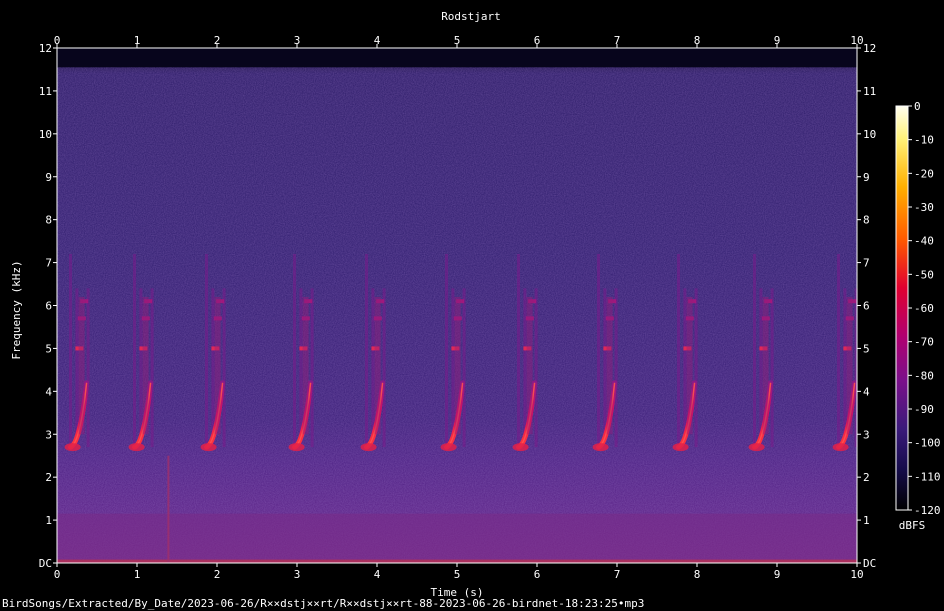 Image resolution: width=944 pixels, height=611 pixels. Describe the element at coordinates (48, 520) in the screenshot. I see `y-tick-label: 1` at that location.